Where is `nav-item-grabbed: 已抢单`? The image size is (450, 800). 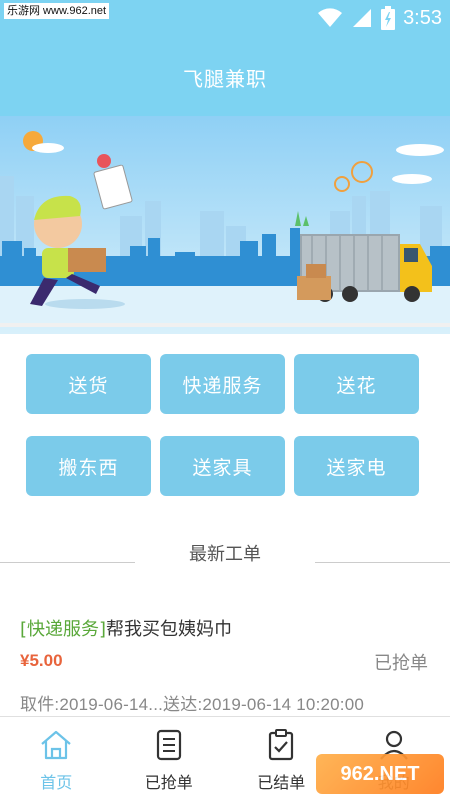
nav-item-grabbed: 已抢单 is located at coordinates (169, 758).